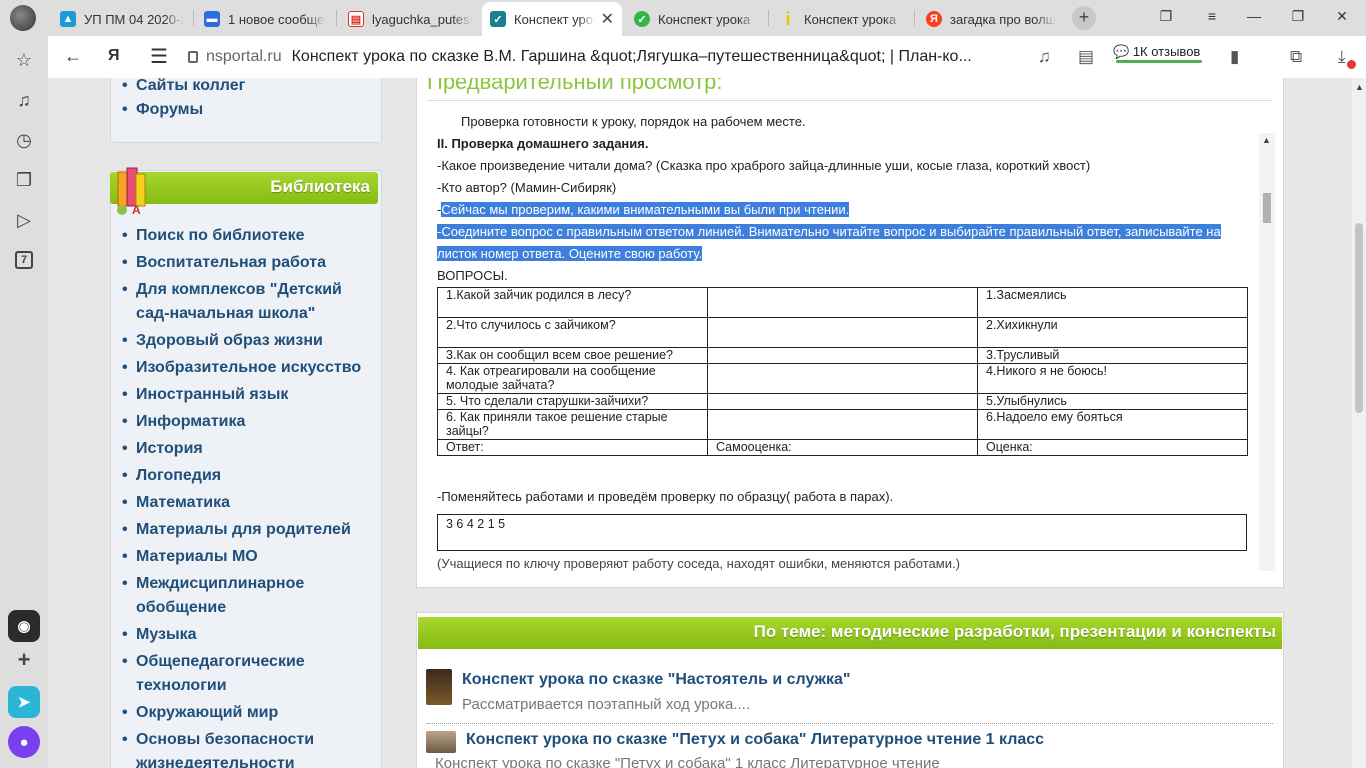 This screenshot has height=768, width=1366. I want to click on tab-1: ▲ УП ПМ 04 2020-2, so click(122, 19).